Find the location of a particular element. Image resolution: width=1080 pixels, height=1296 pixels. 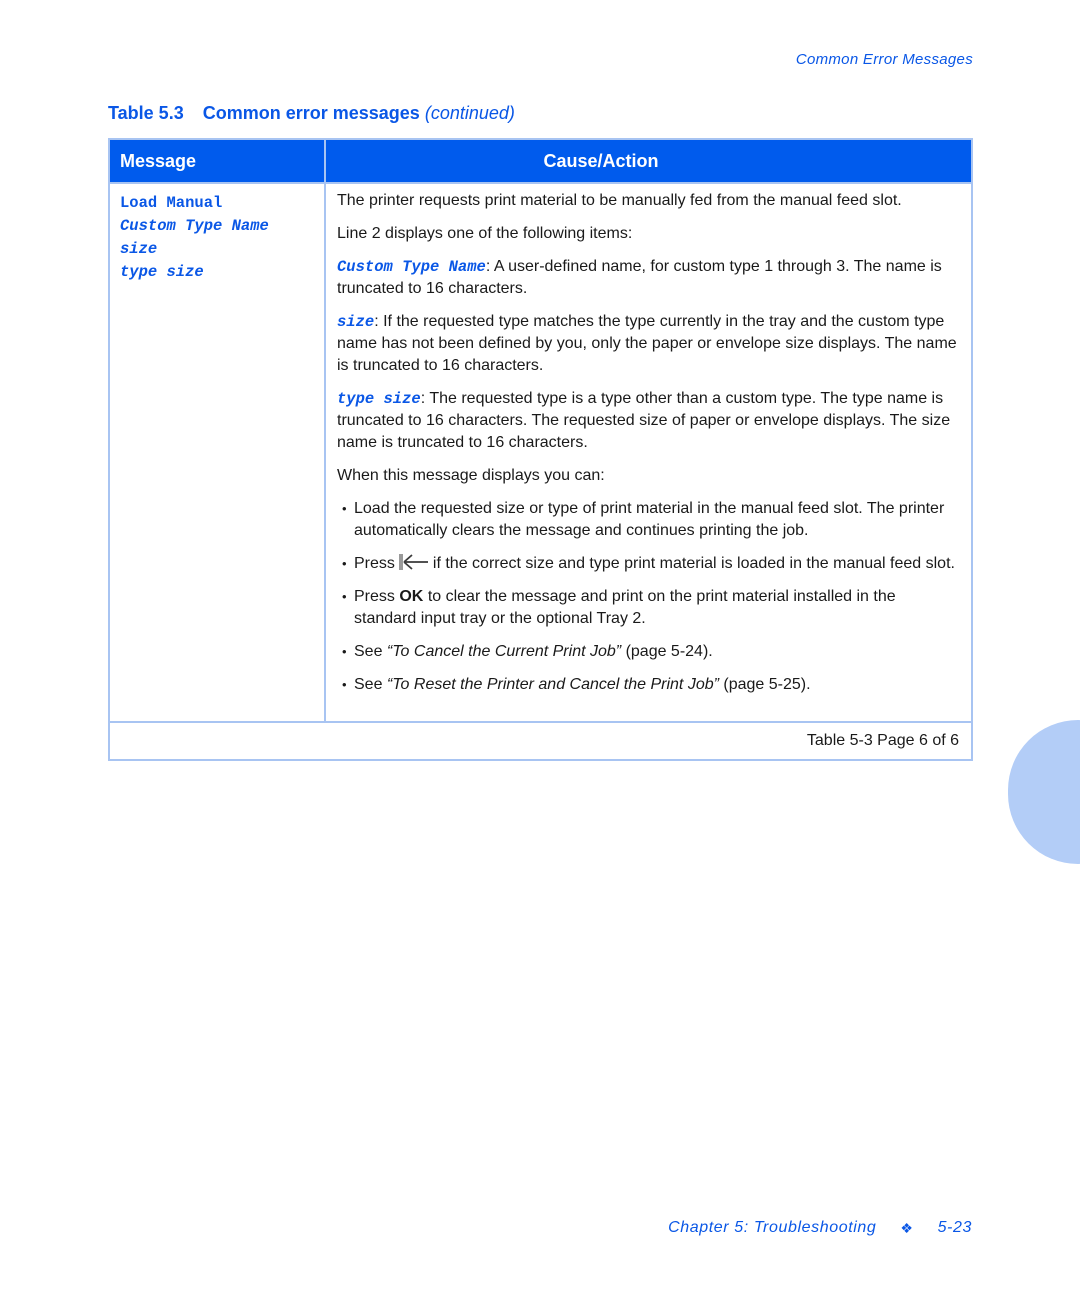

message-line: Custom Type Name is located at coordinates (194, 226).